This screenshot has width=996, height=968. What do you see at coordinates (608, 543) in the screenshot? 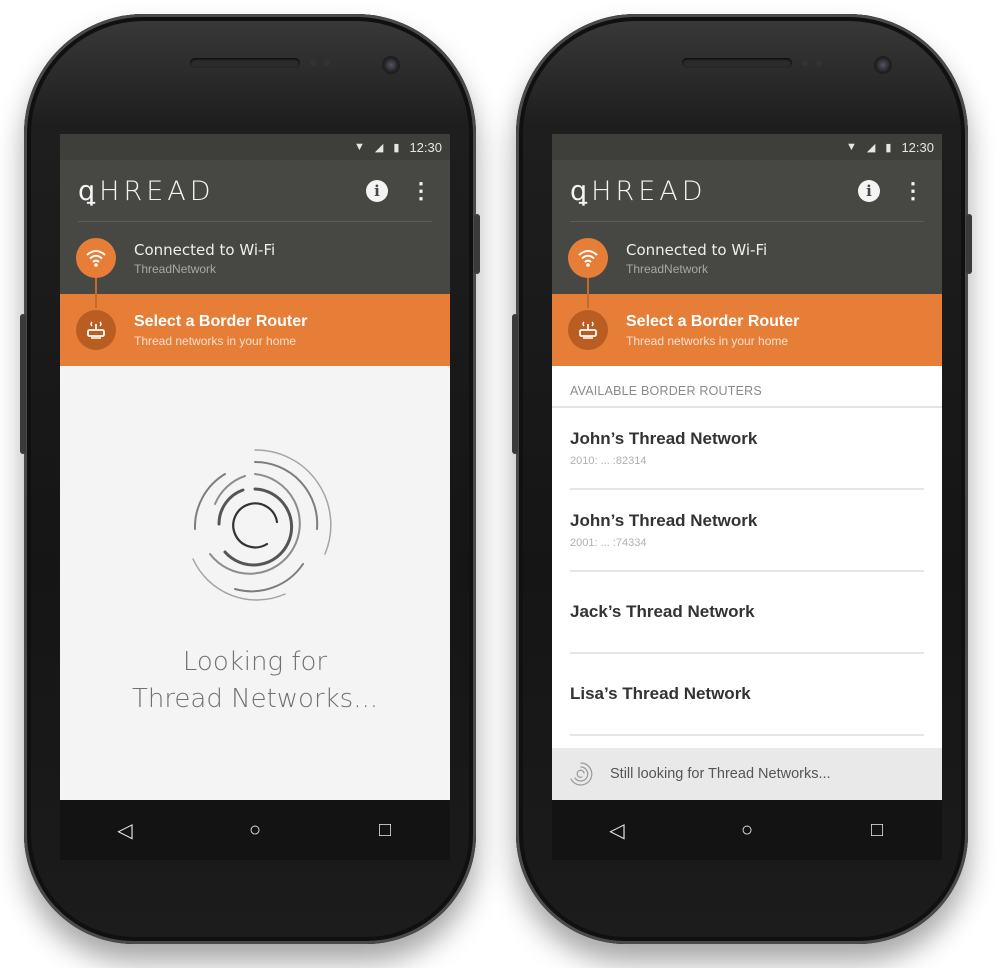
I see `router-address: 2001: ... :74334` at bounding box center [608, 543].